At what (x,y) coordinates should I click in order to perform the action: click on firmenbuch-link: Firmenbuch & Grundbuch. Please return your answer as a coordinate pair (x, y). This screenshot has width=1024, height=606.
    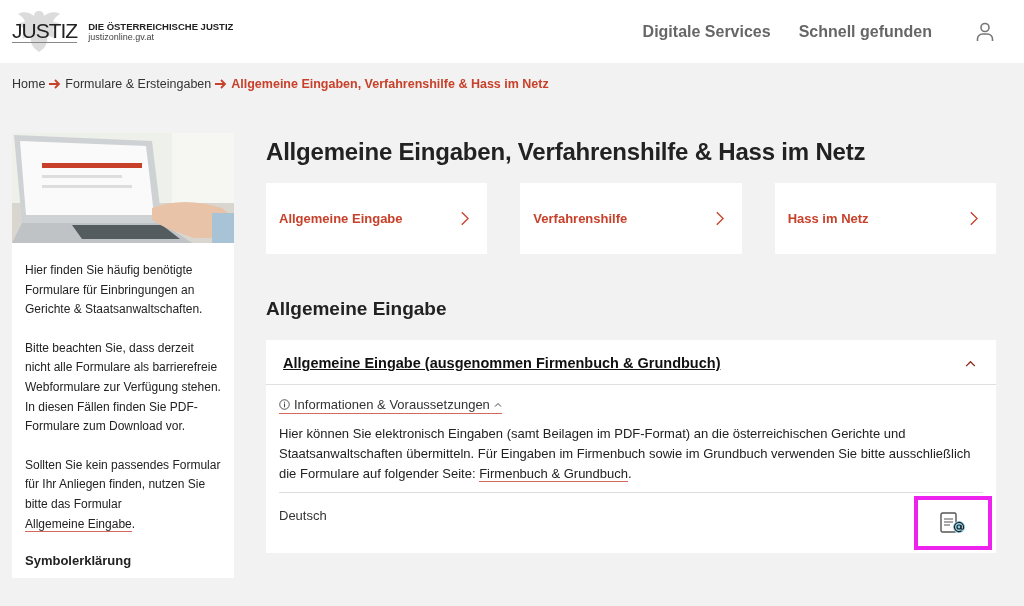
    Looking at the image, I should click on (554, 474).